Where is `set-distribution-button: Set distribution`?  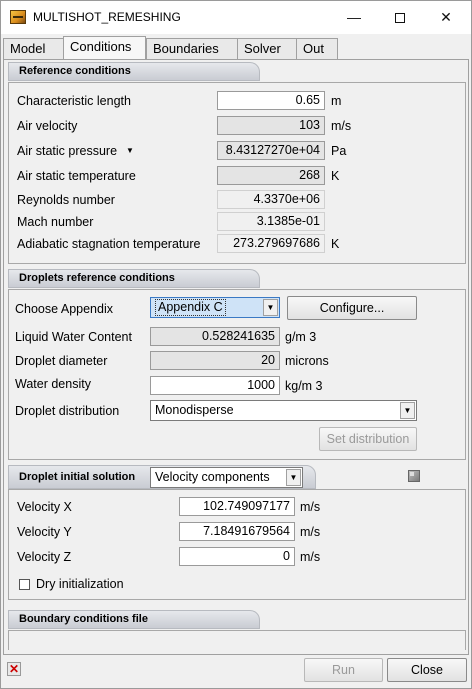
set-distribution-button: Set distribution is located at coordinates (368, 439).